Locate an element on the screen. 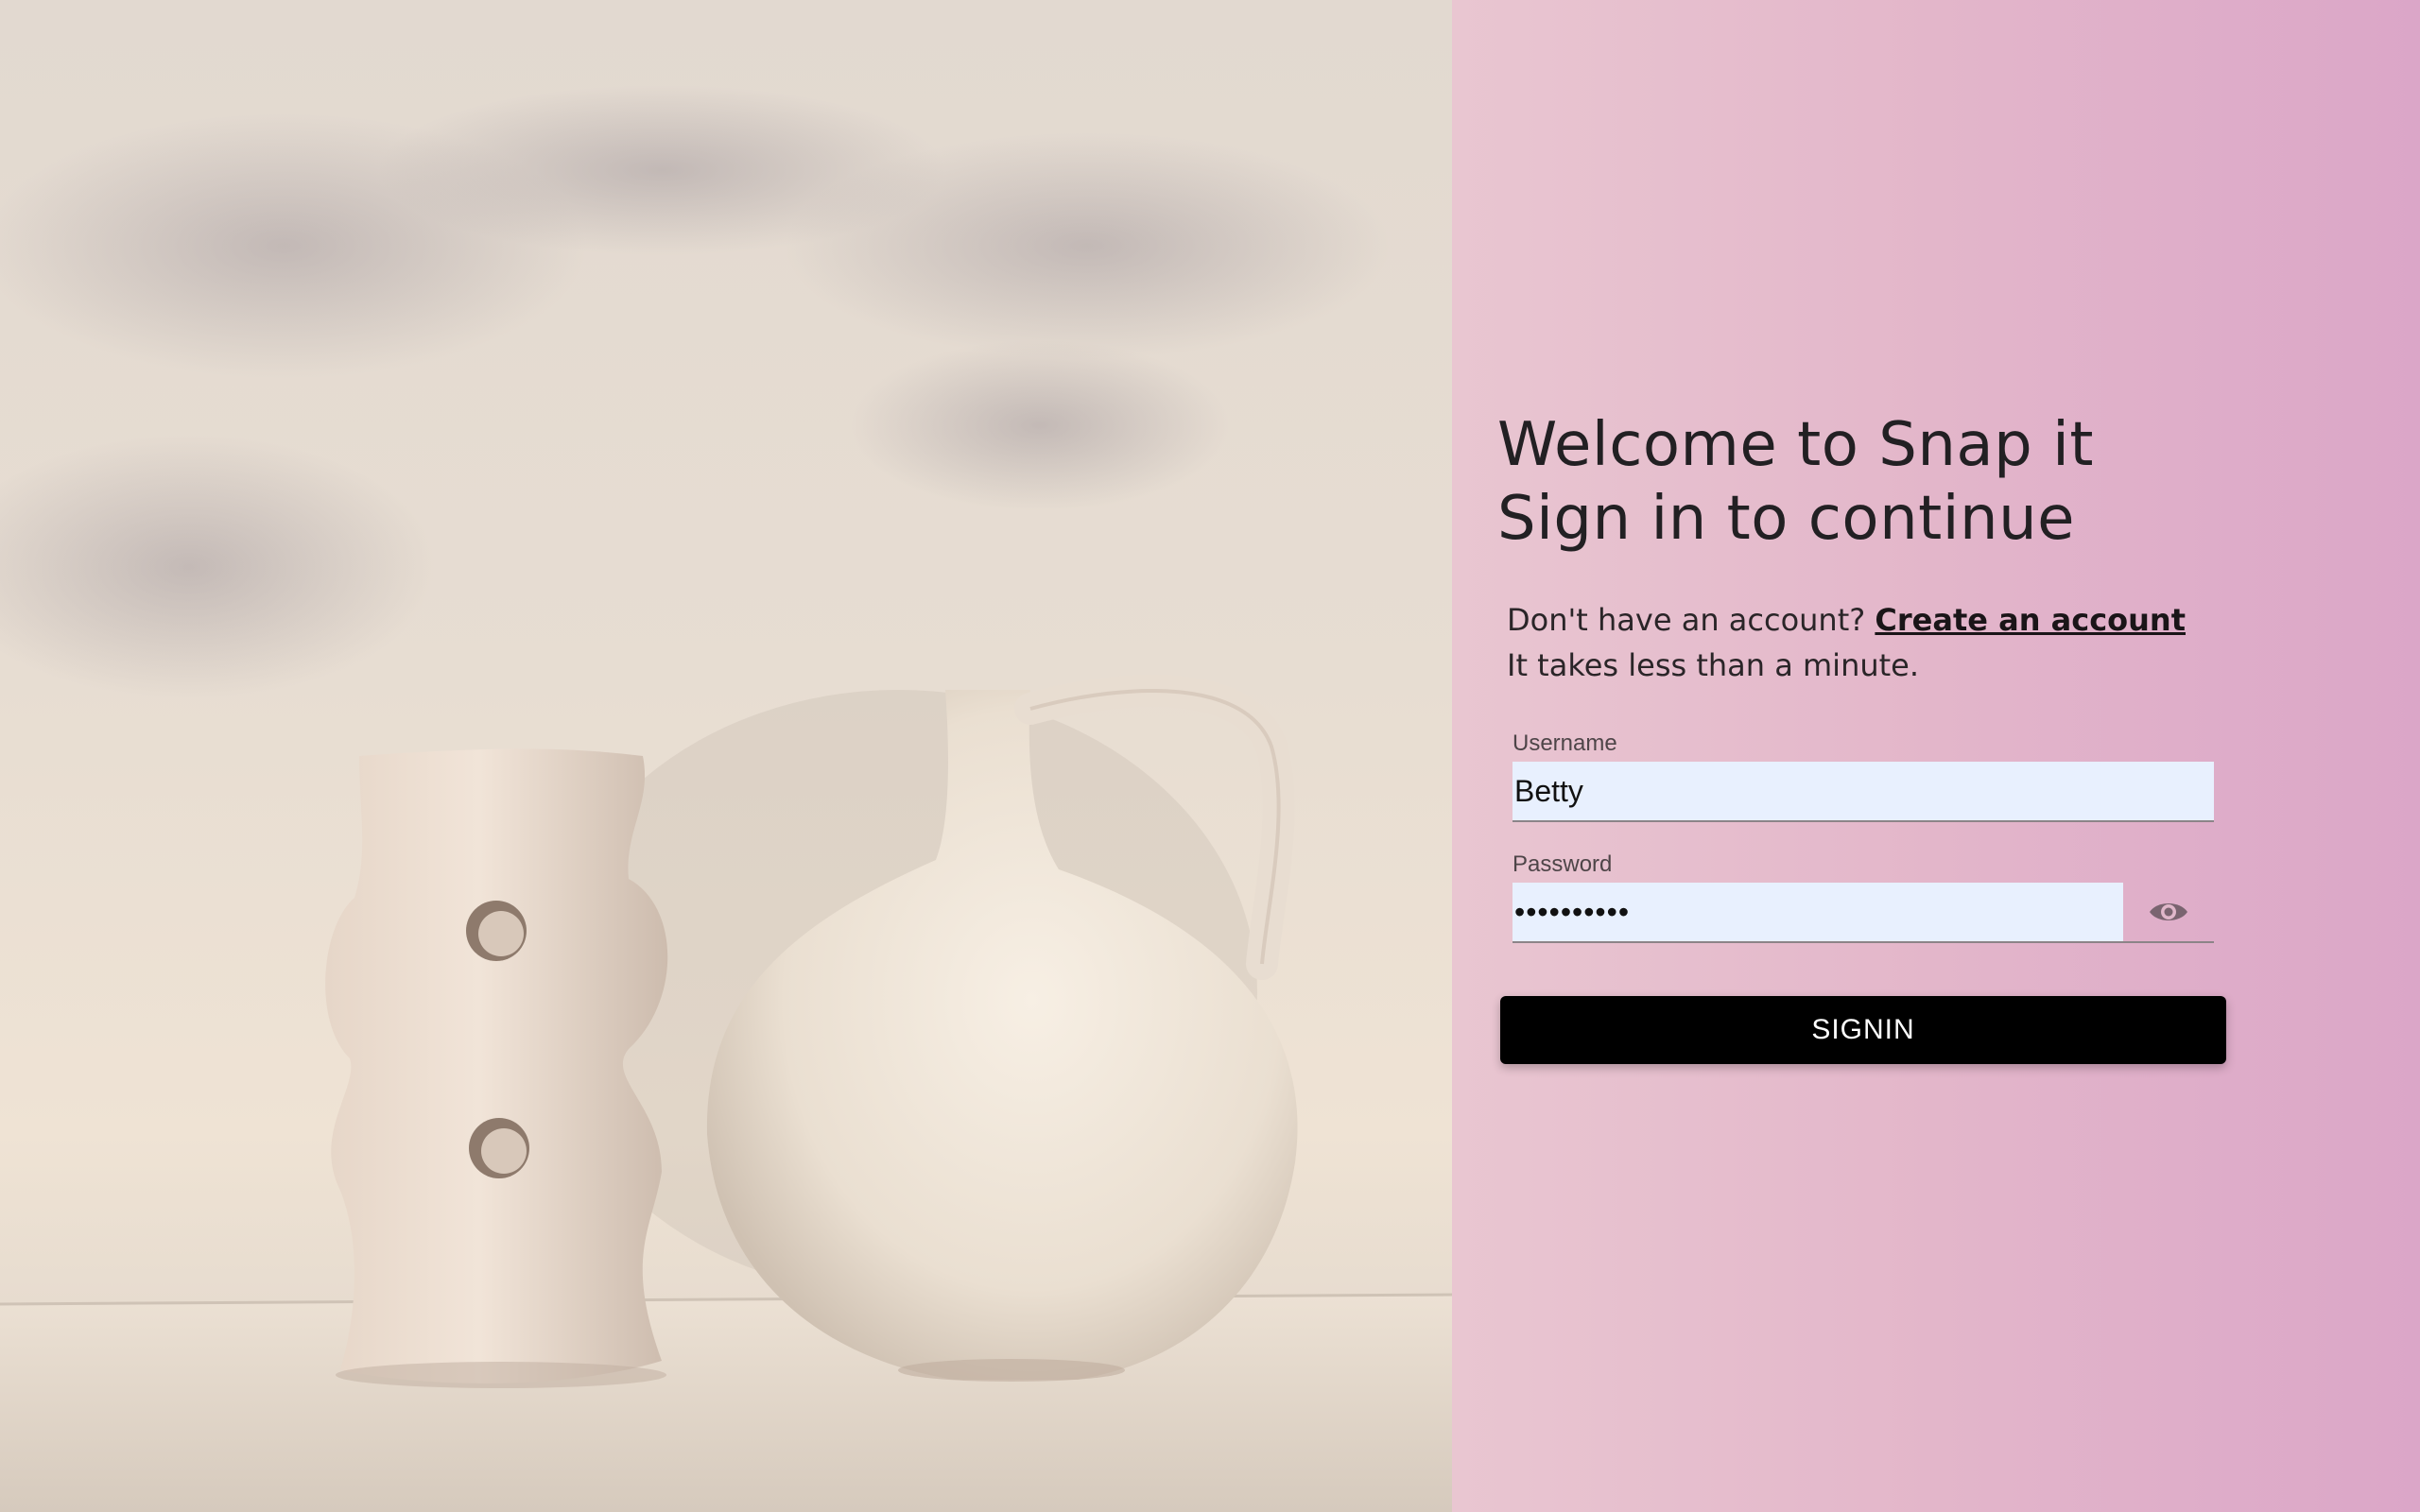 Image resolution: width=2420 pixels, height=1512 pixels. eye-icon is located at coordinates (2168, 911).